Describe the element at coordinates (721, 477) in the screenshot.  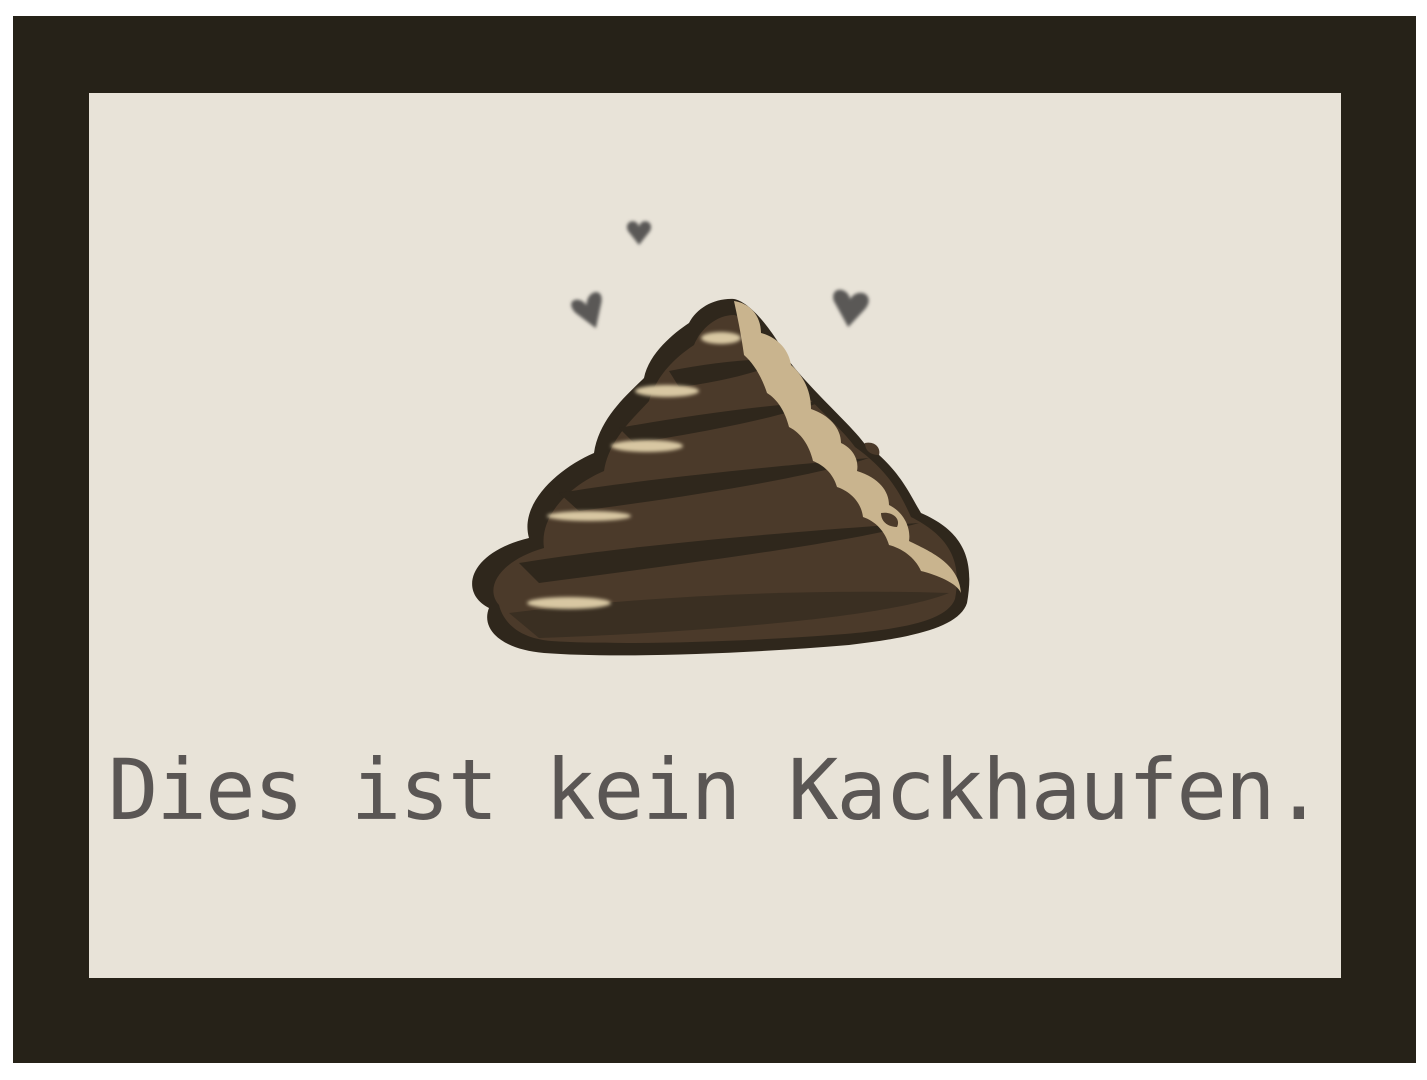
I see `poop-icon` at that location.